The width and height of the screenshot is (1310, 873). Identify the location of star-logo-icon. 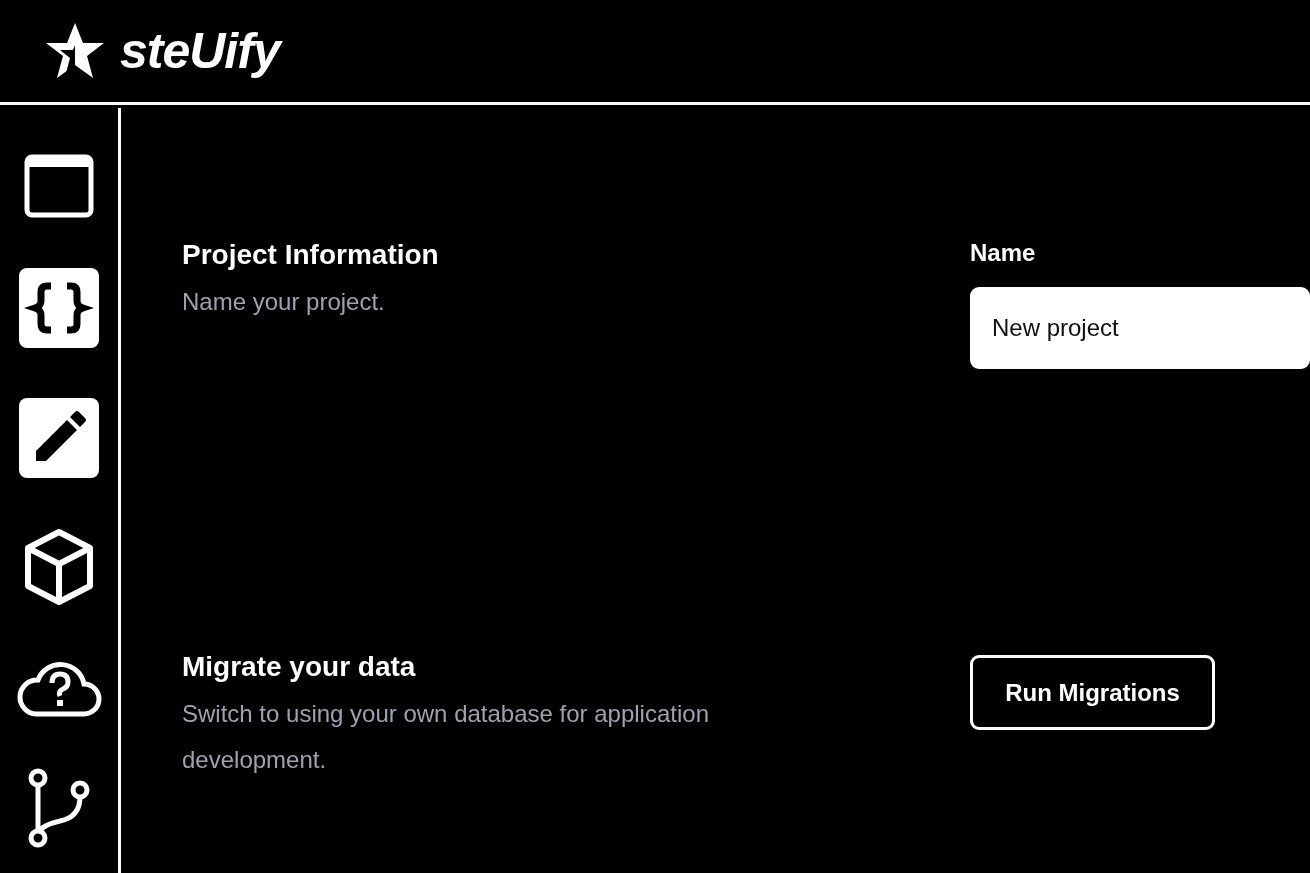
(75, 51).